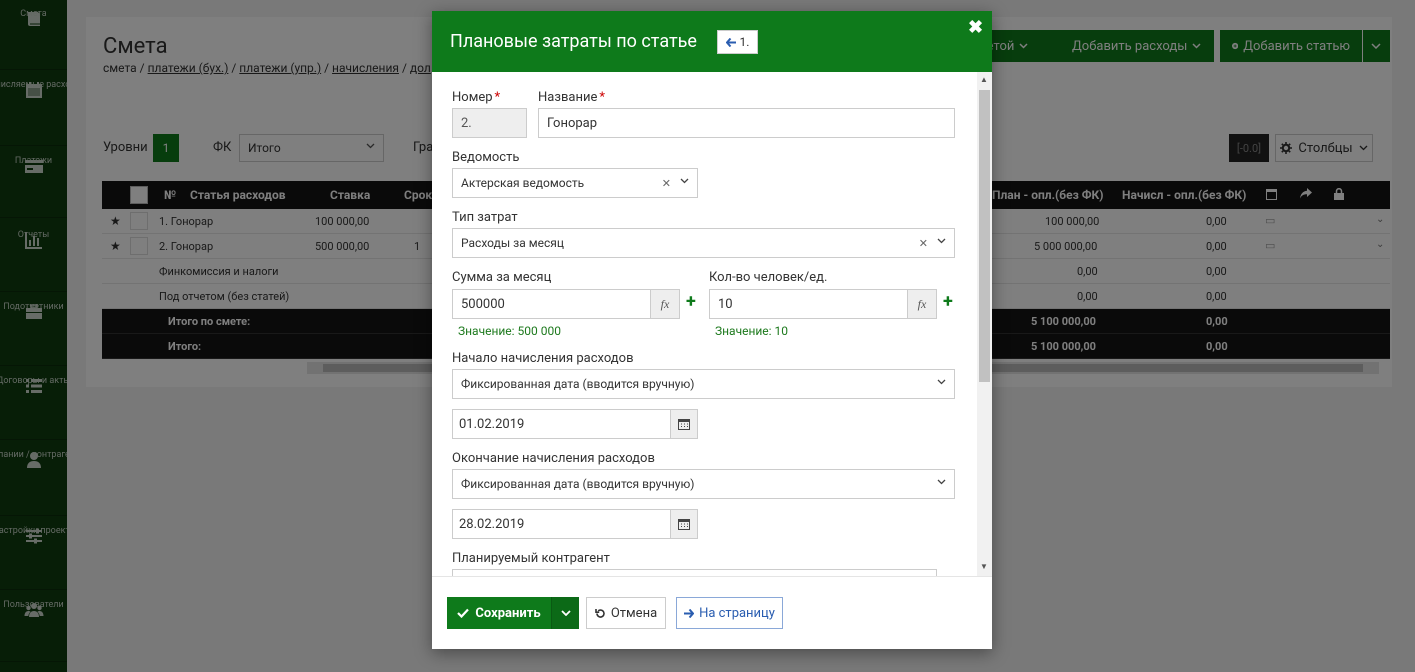 The height and width of the screenshot is (672, 1415). I want to click on contractor-select, so click(694, 572).